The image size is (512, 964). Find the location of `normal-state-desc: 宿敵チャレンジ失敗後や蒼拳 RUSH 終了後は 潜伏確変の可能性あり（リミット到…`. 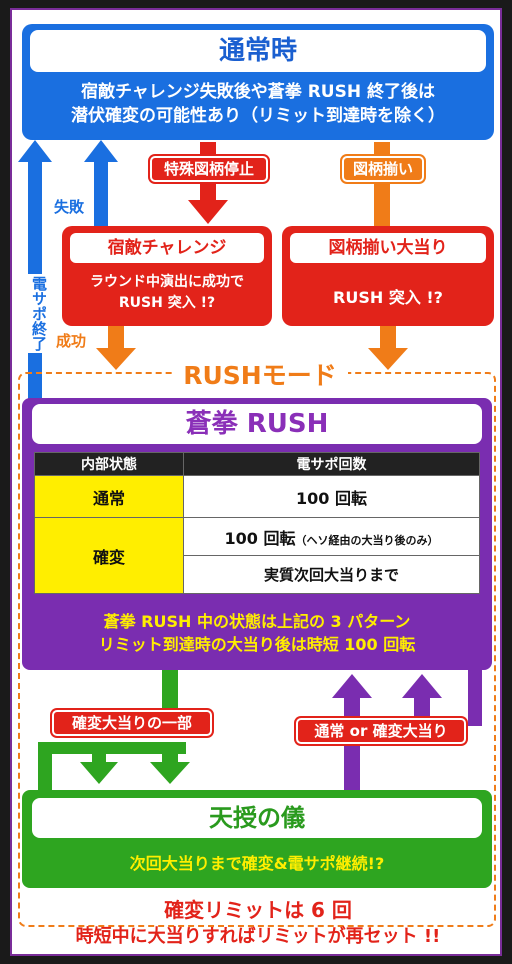

normal-state-desc: 宿敵チャレンジ失敗後や蒼拳 RUSH 終了後は 潜伏確変の可能性あり（リミット到… is located at coordinates (258, 104).